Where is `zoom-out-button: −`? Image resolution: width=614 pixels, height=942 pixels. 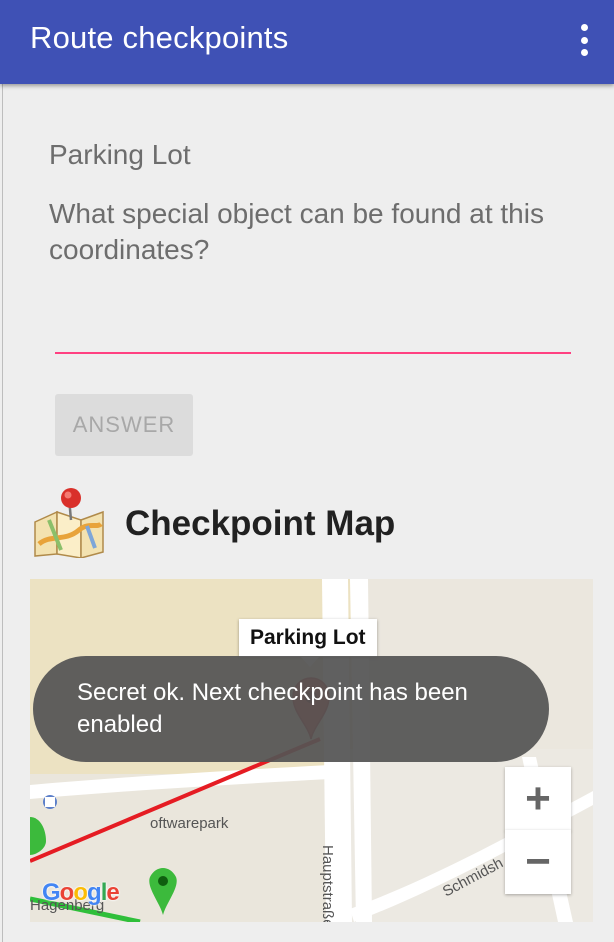 zoom-out-button: − is located at coordinates (538, 862).